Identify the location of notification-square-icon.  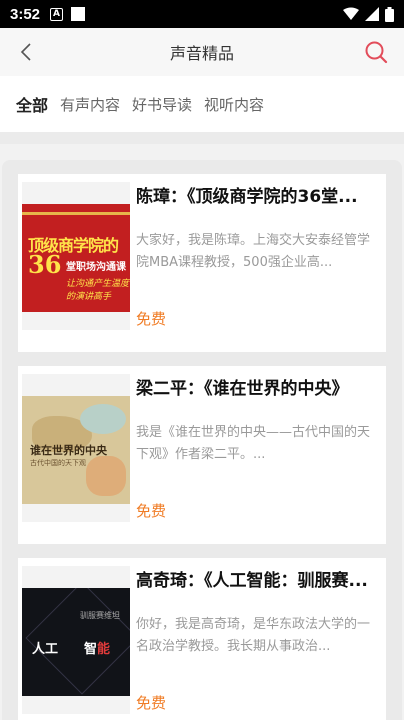
(78, 14).